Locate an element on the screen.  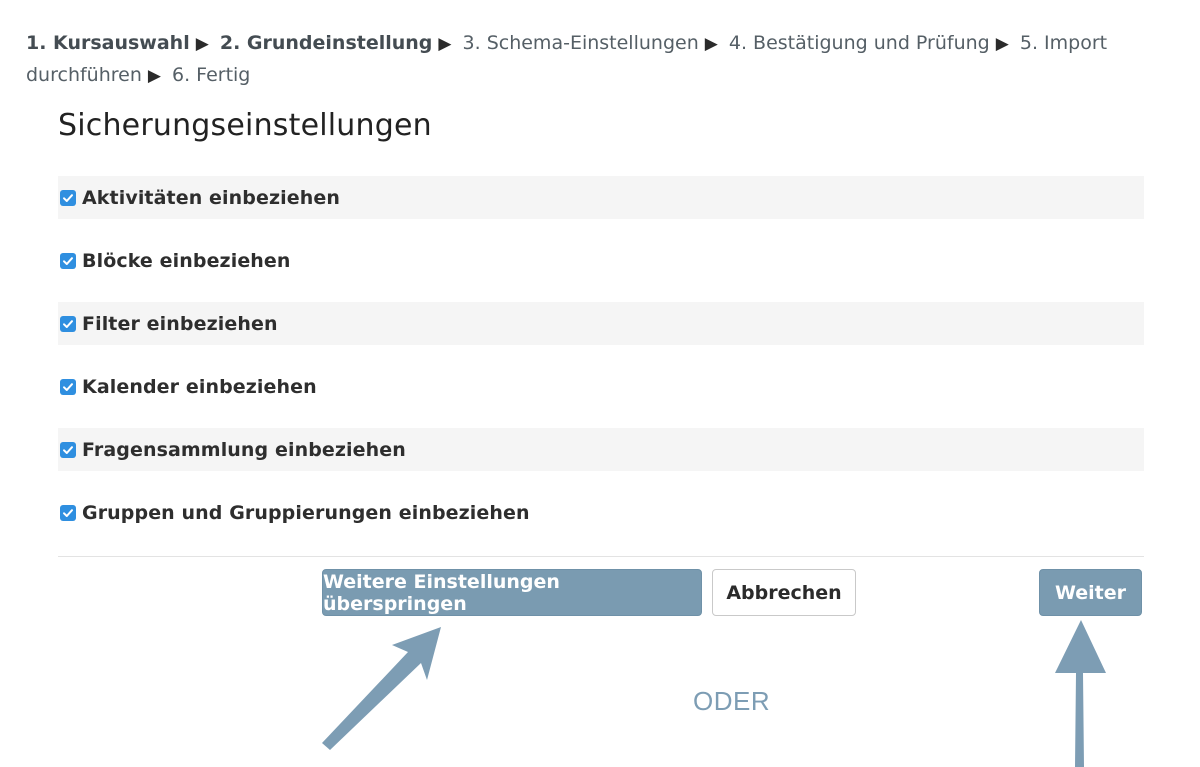
arrow-up-right-icon is located at coordinates (381, 688).